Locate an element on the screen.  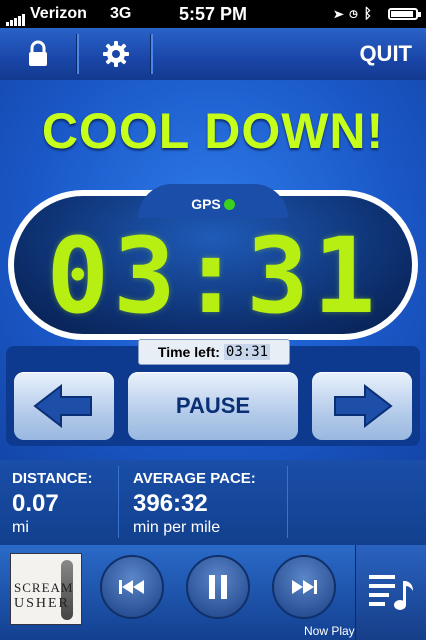
playlist-button is located at coordinates (390, 592).